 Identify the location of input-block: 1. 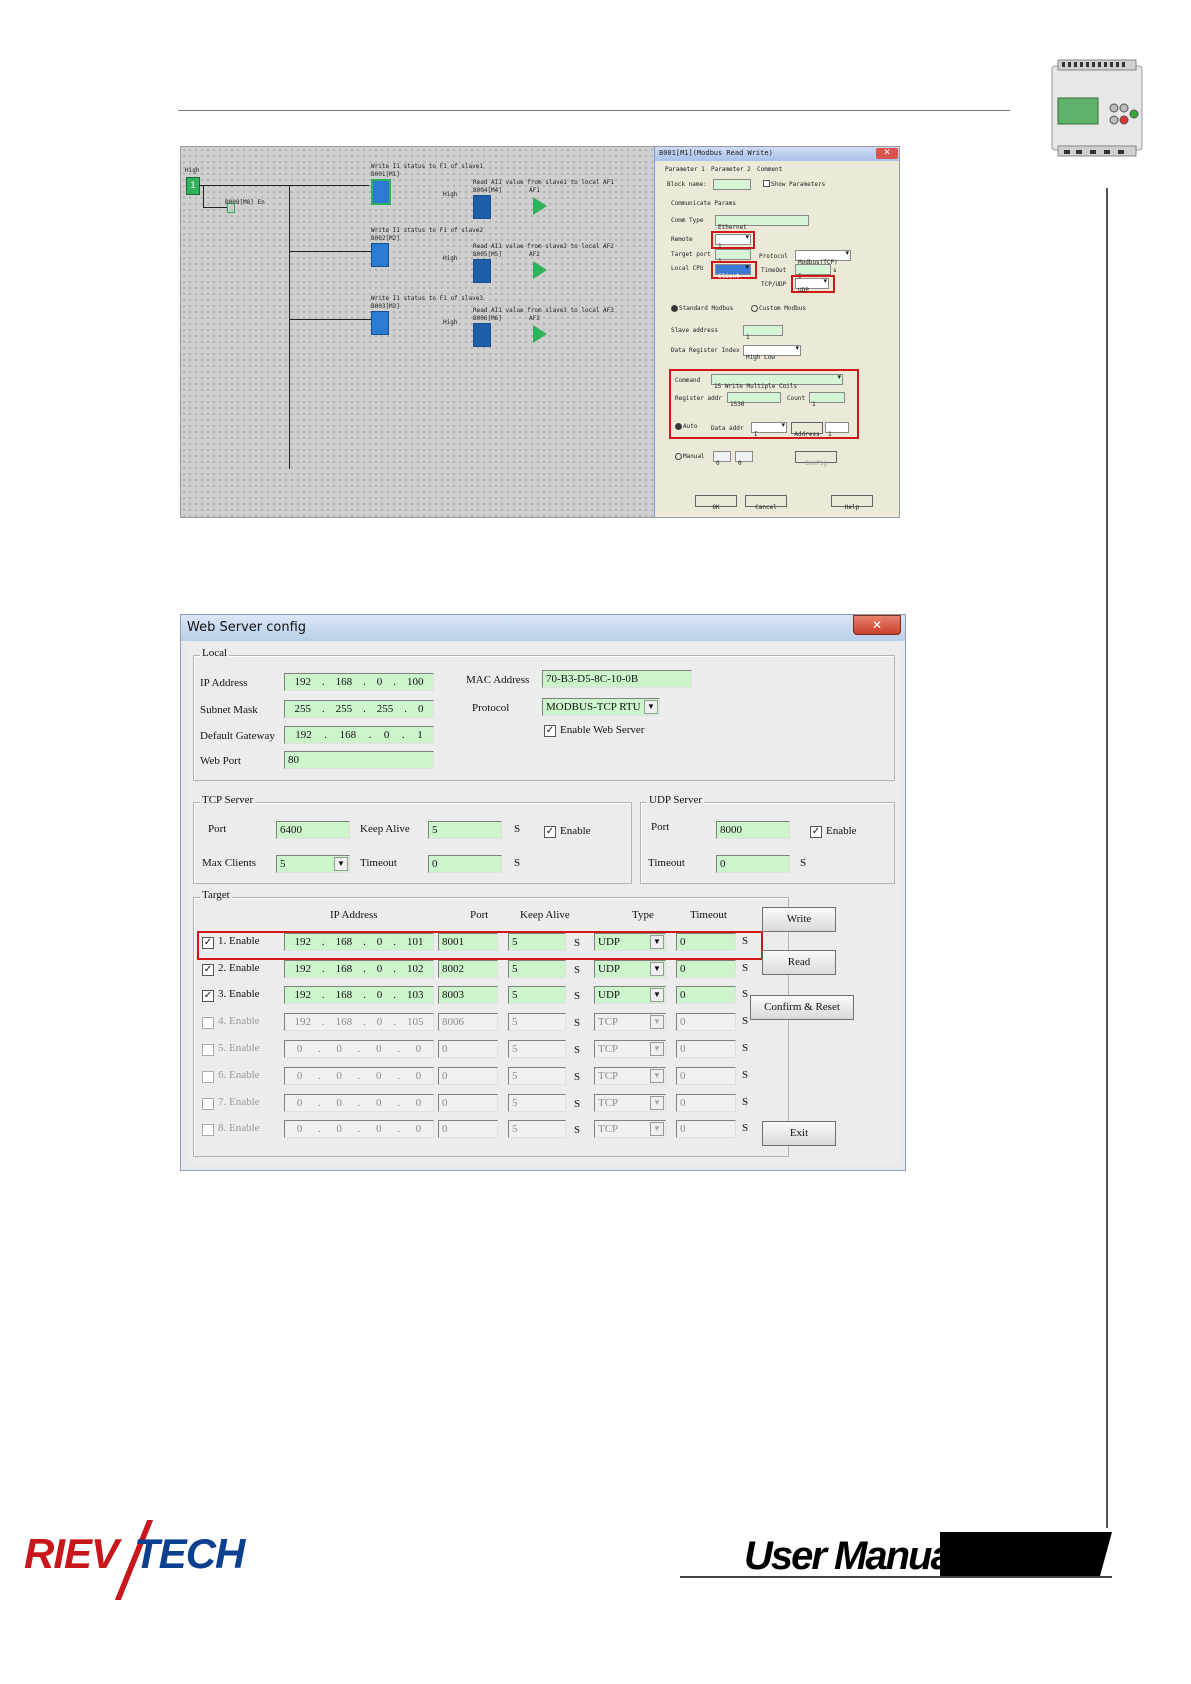
(193, 186).